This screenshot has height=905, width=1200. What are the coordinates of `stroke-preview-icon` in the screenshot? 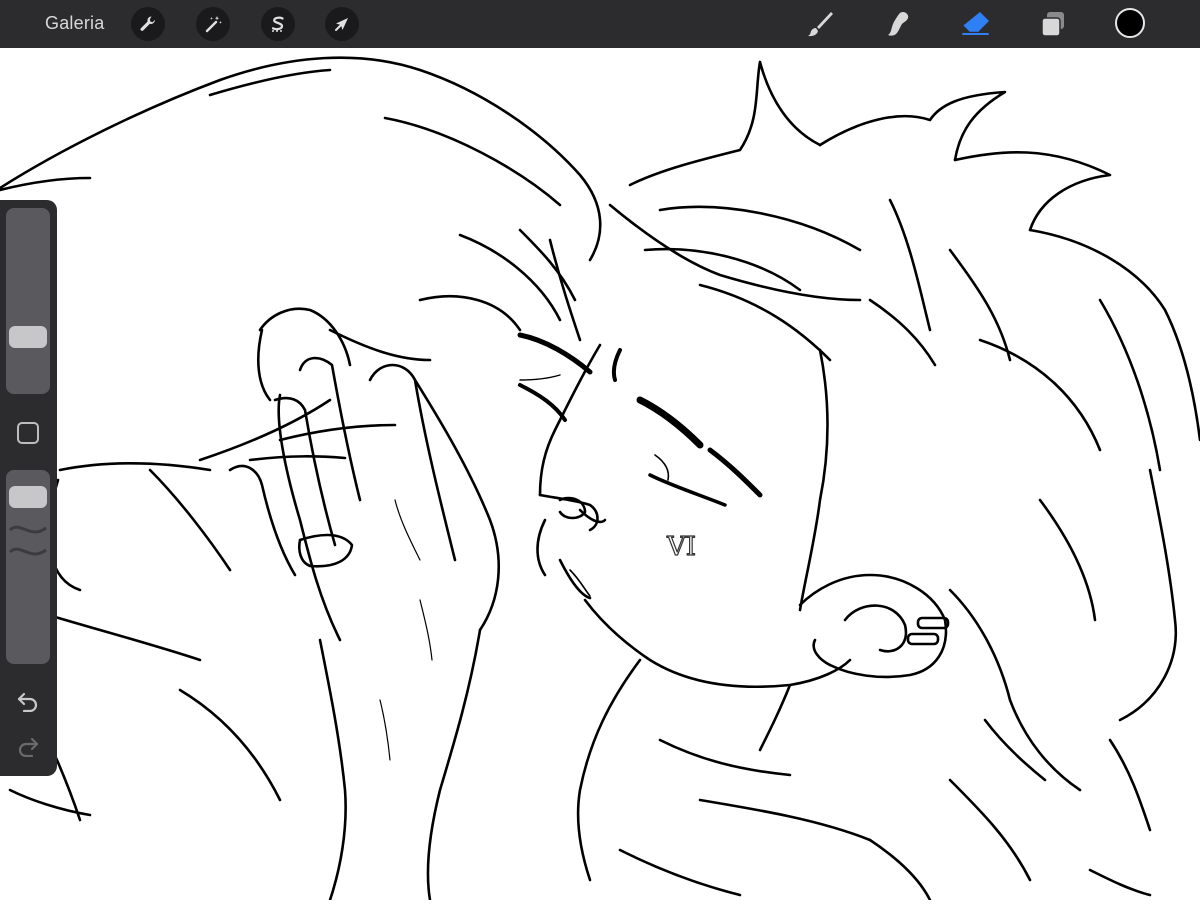 It's located at (27, 540).